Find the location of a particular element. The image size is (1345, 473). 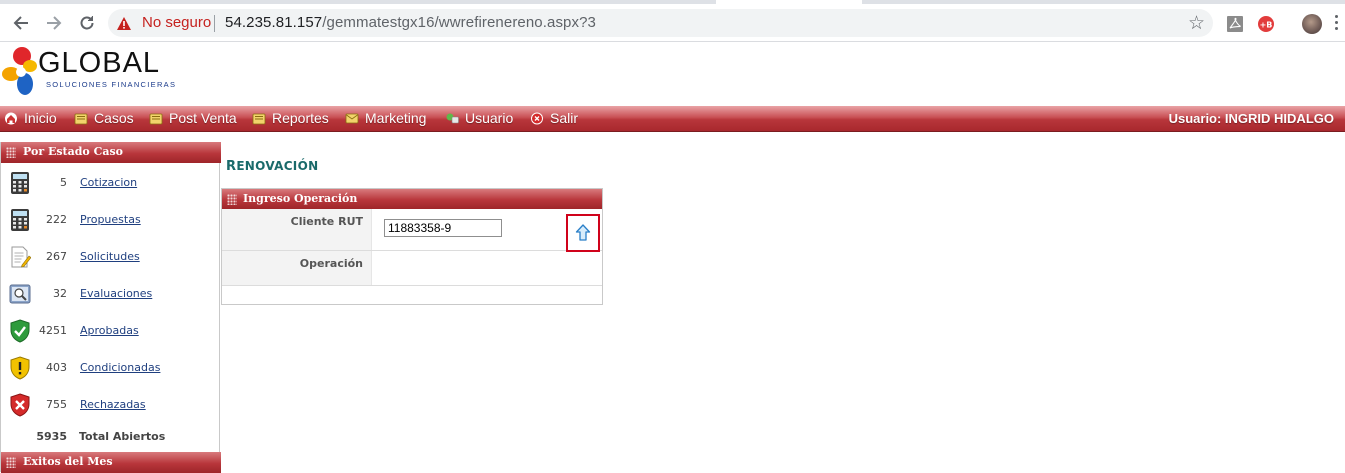

sidebar-total-row: 5935 Total Abiertos is located at coordinates (111, 438).